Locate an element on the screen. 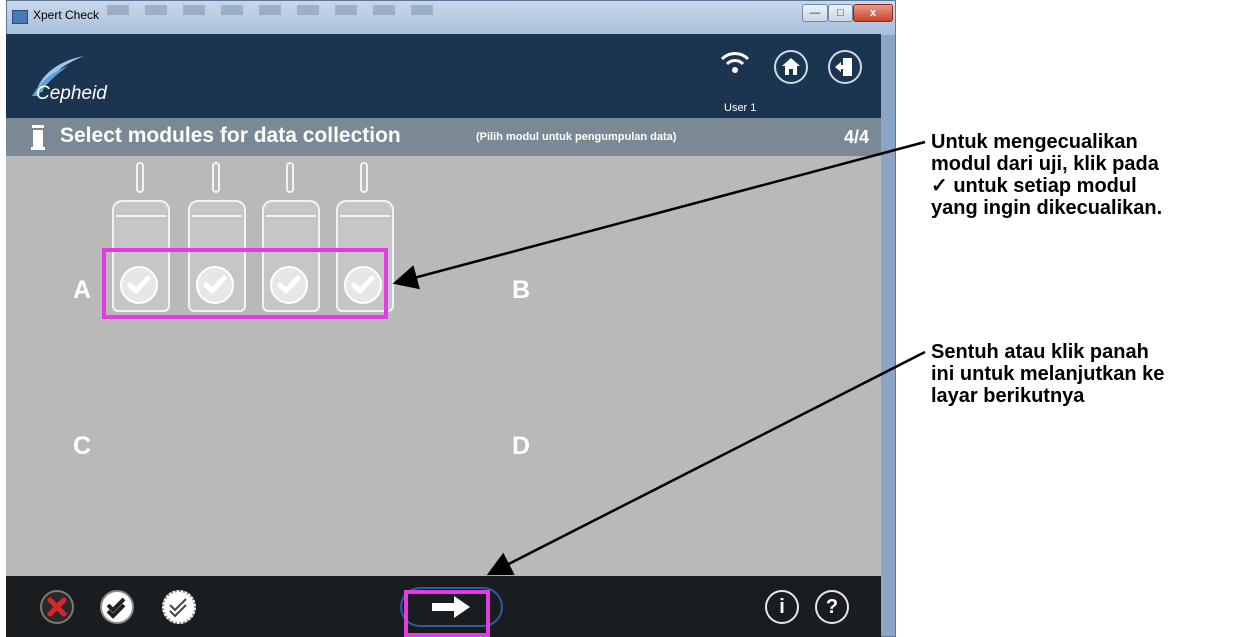 This screenshot has width=1250, height=637. quadrant-b-label: B is located at coordinates (521, 290).